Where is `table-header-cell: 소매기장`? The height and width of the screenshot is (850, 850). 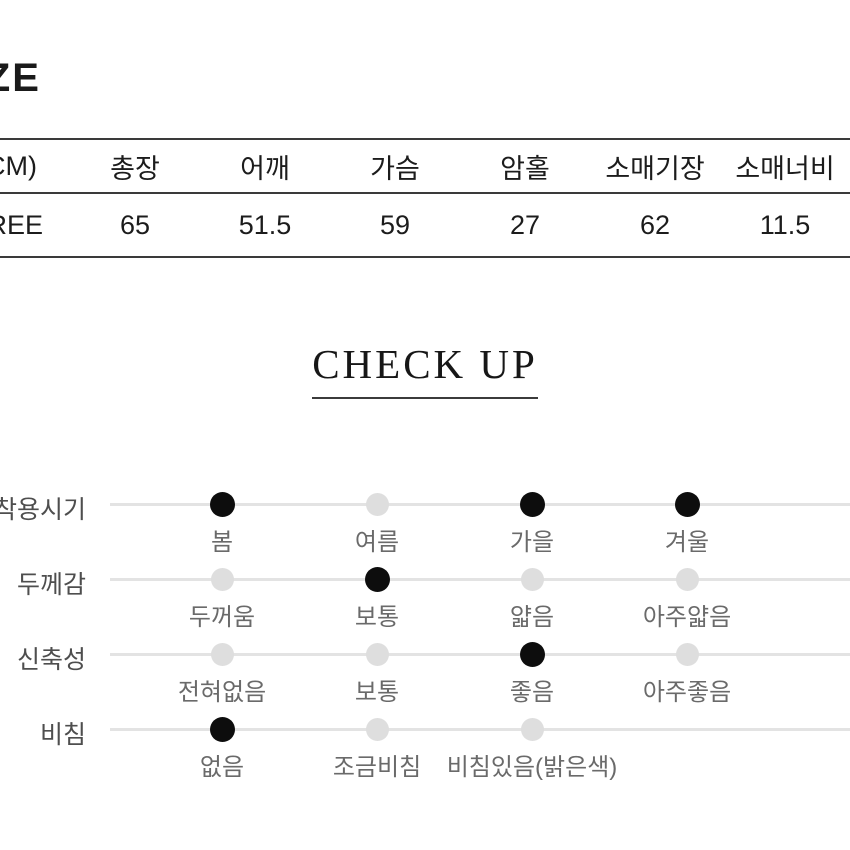
table-header-cell: 소매기장 is located at coordinates (655, 168).